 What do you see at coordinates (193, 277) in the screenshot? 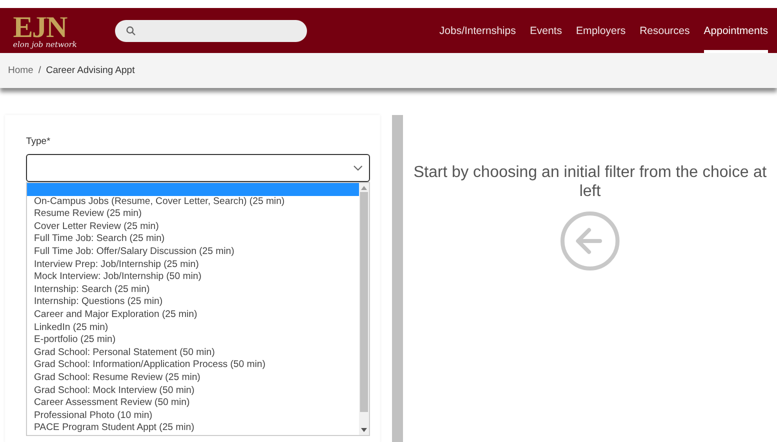
I see `dropdown-option: Mock Interview: Job/Internship (50 min)` at bounding box center [193, 277].